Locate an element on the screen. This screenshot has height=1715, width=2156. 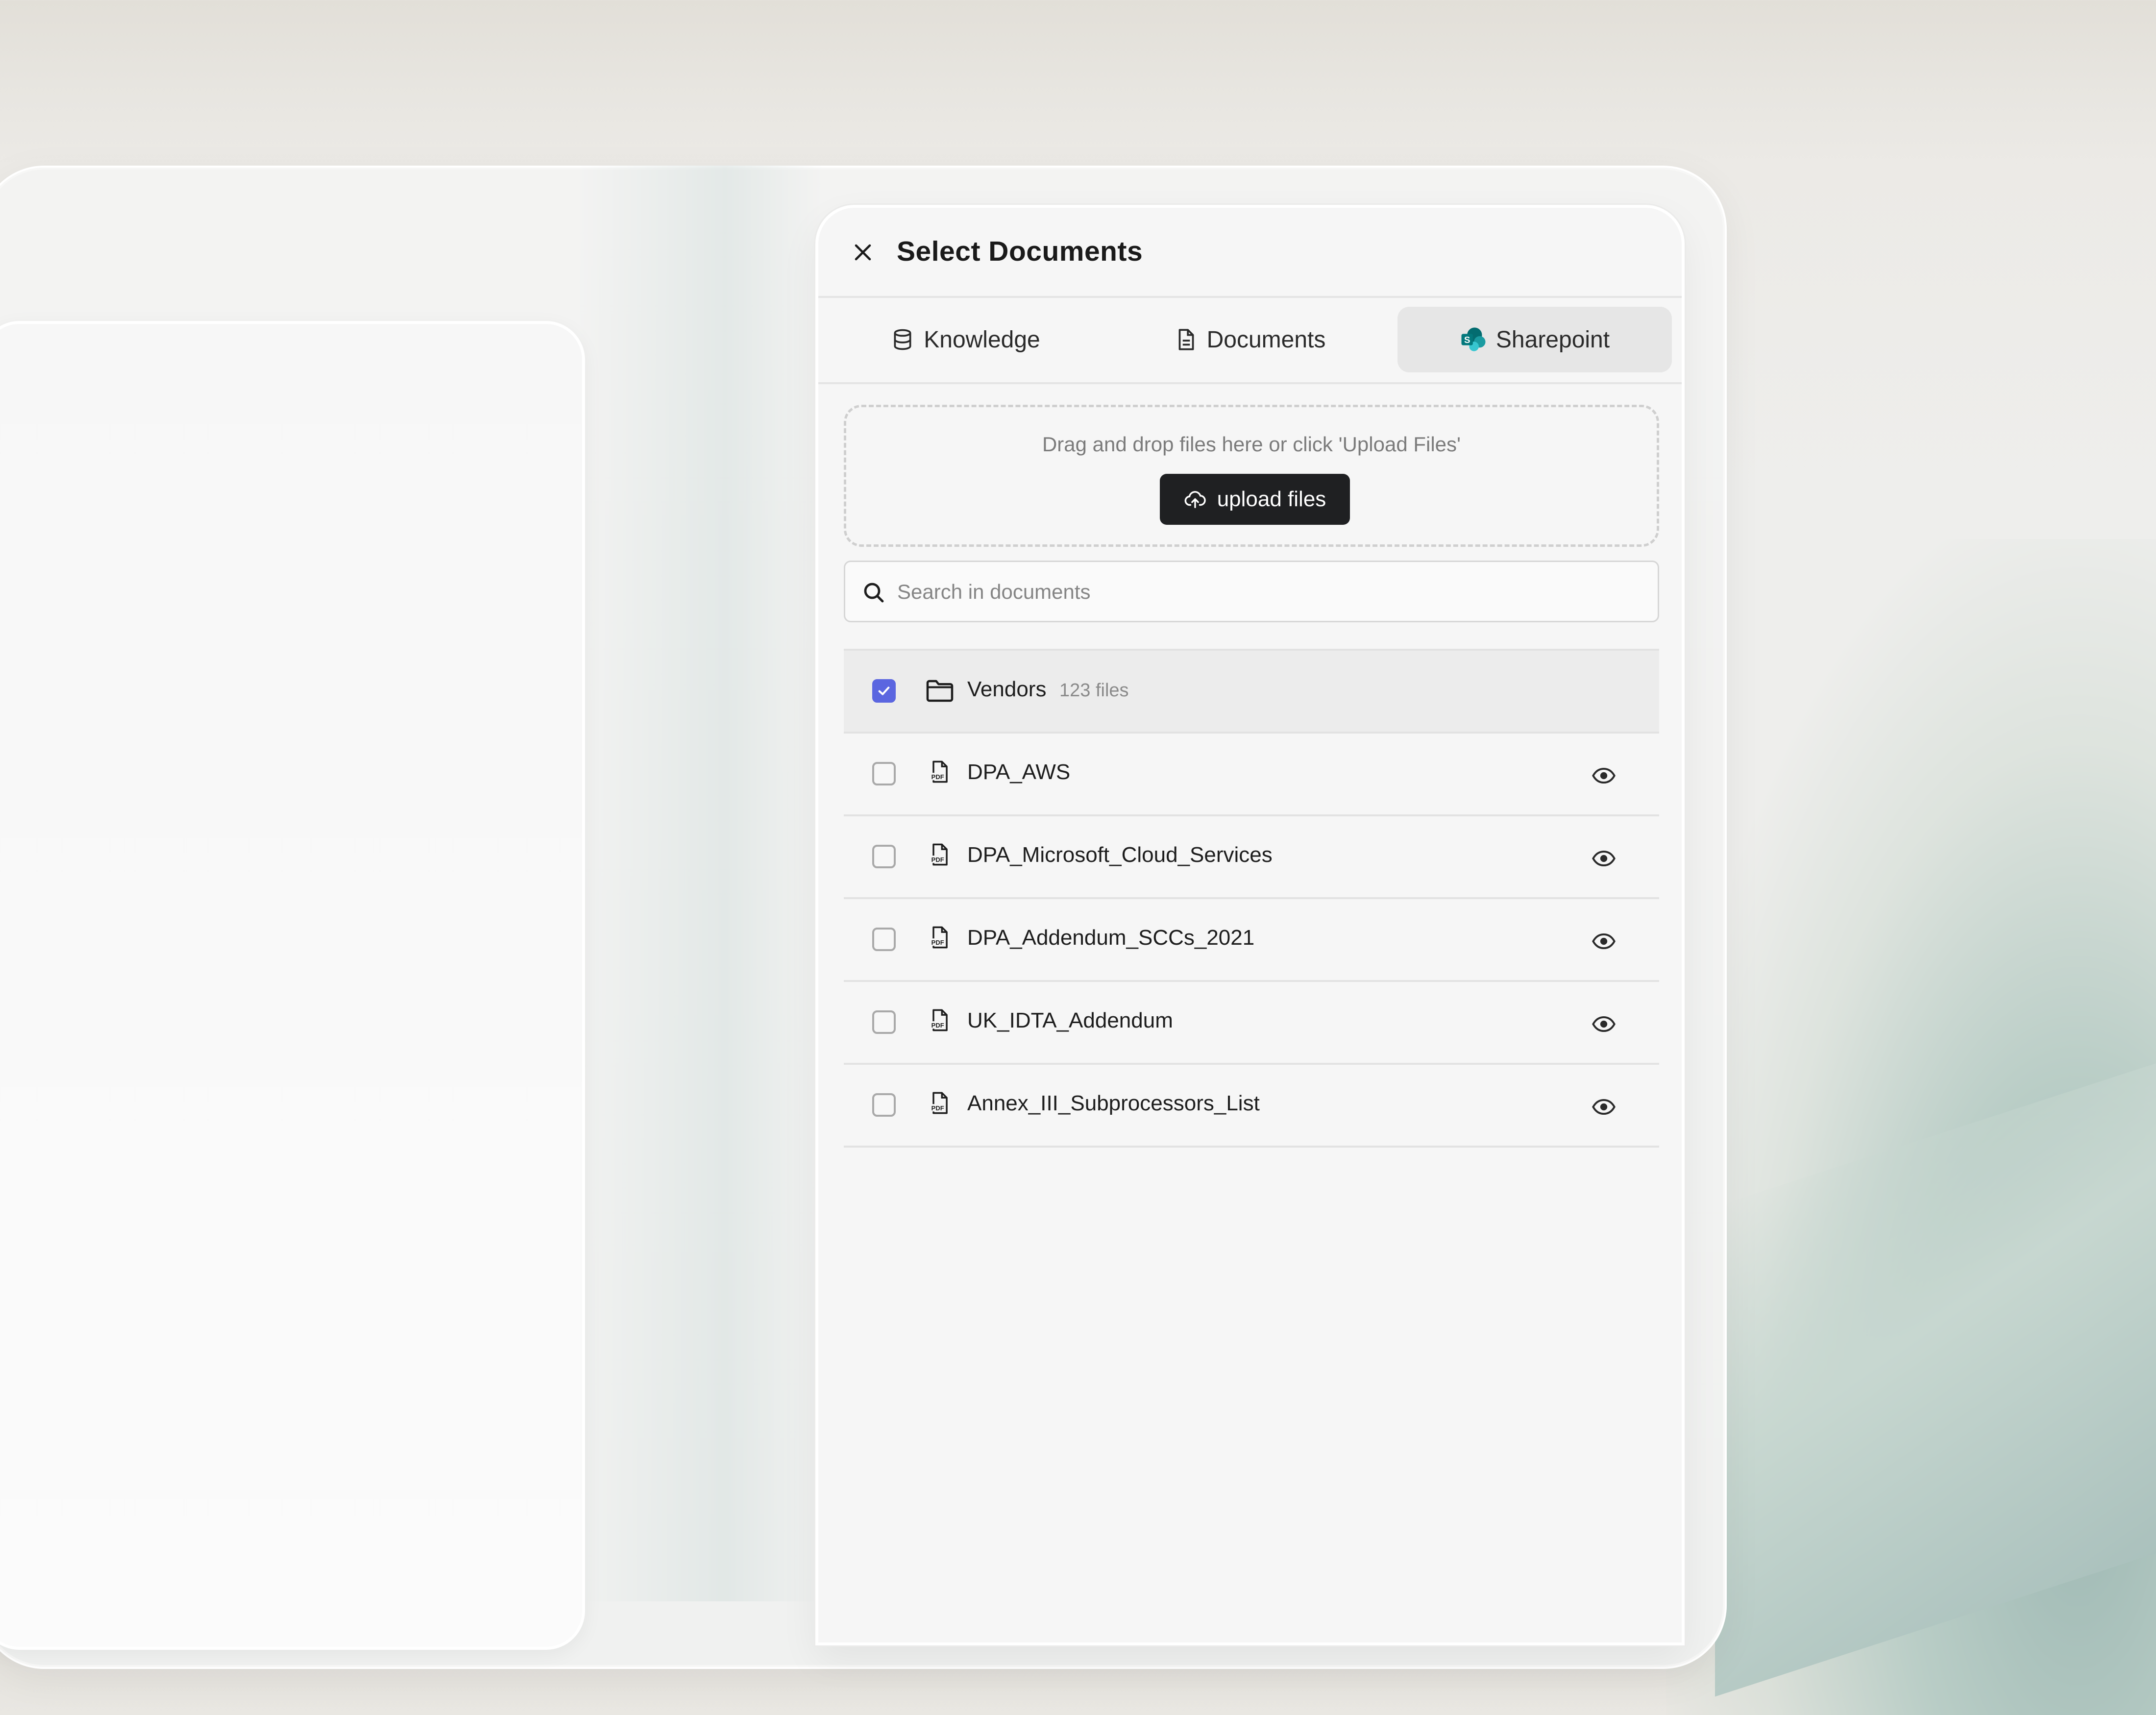
app-window-tint is located at coordinates (700, 883).